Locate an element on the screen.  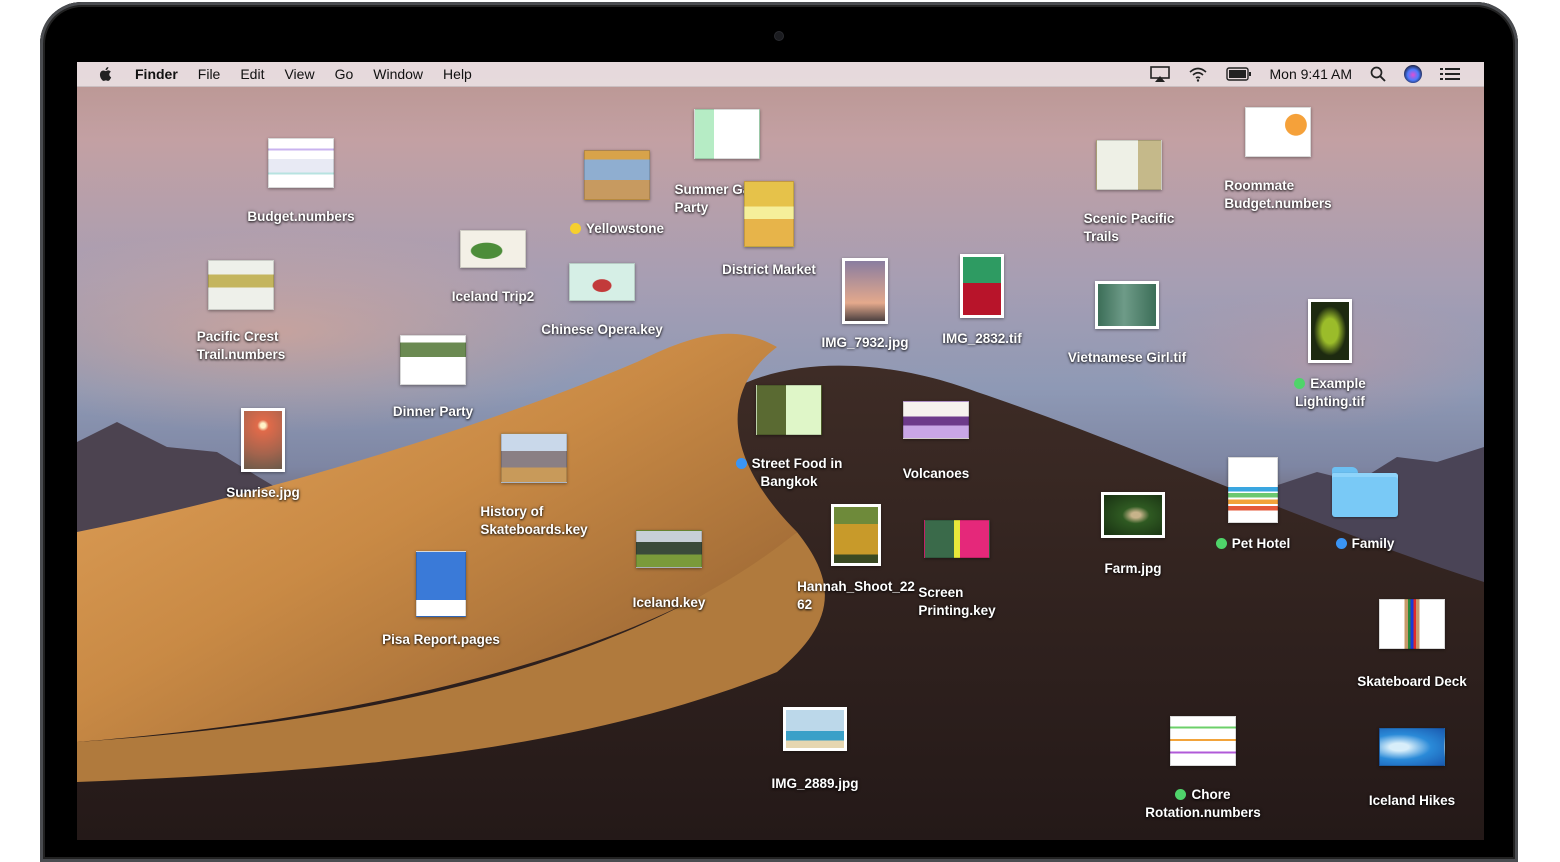
desktop-item-vietnamese-girl: Vietnamese Girl.tif is located at coordinates (1127, 324).